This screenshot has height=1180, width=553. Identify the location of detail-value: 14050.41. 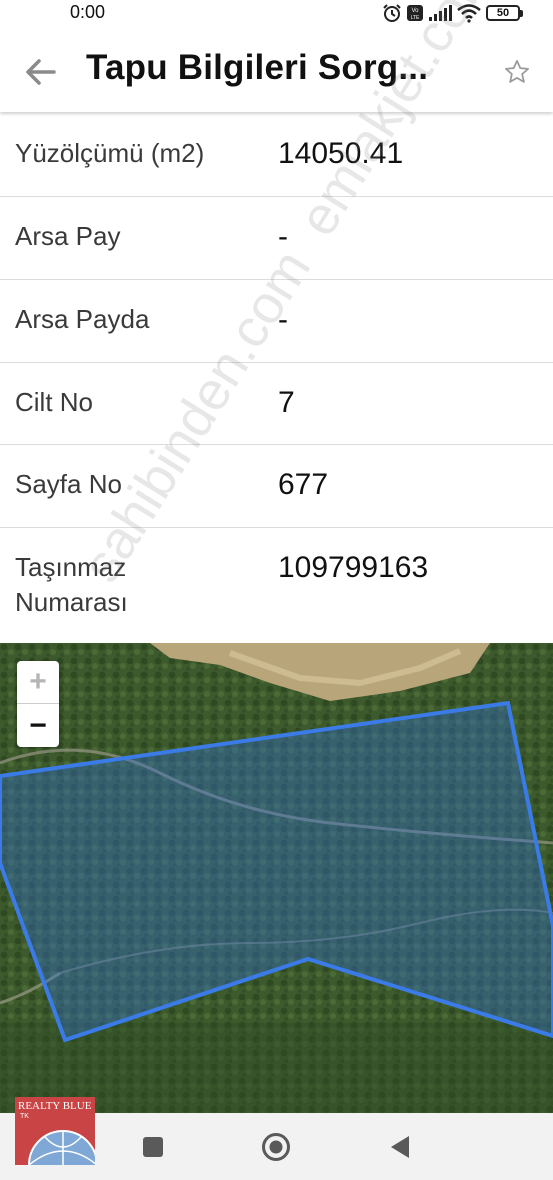
(341, 153).